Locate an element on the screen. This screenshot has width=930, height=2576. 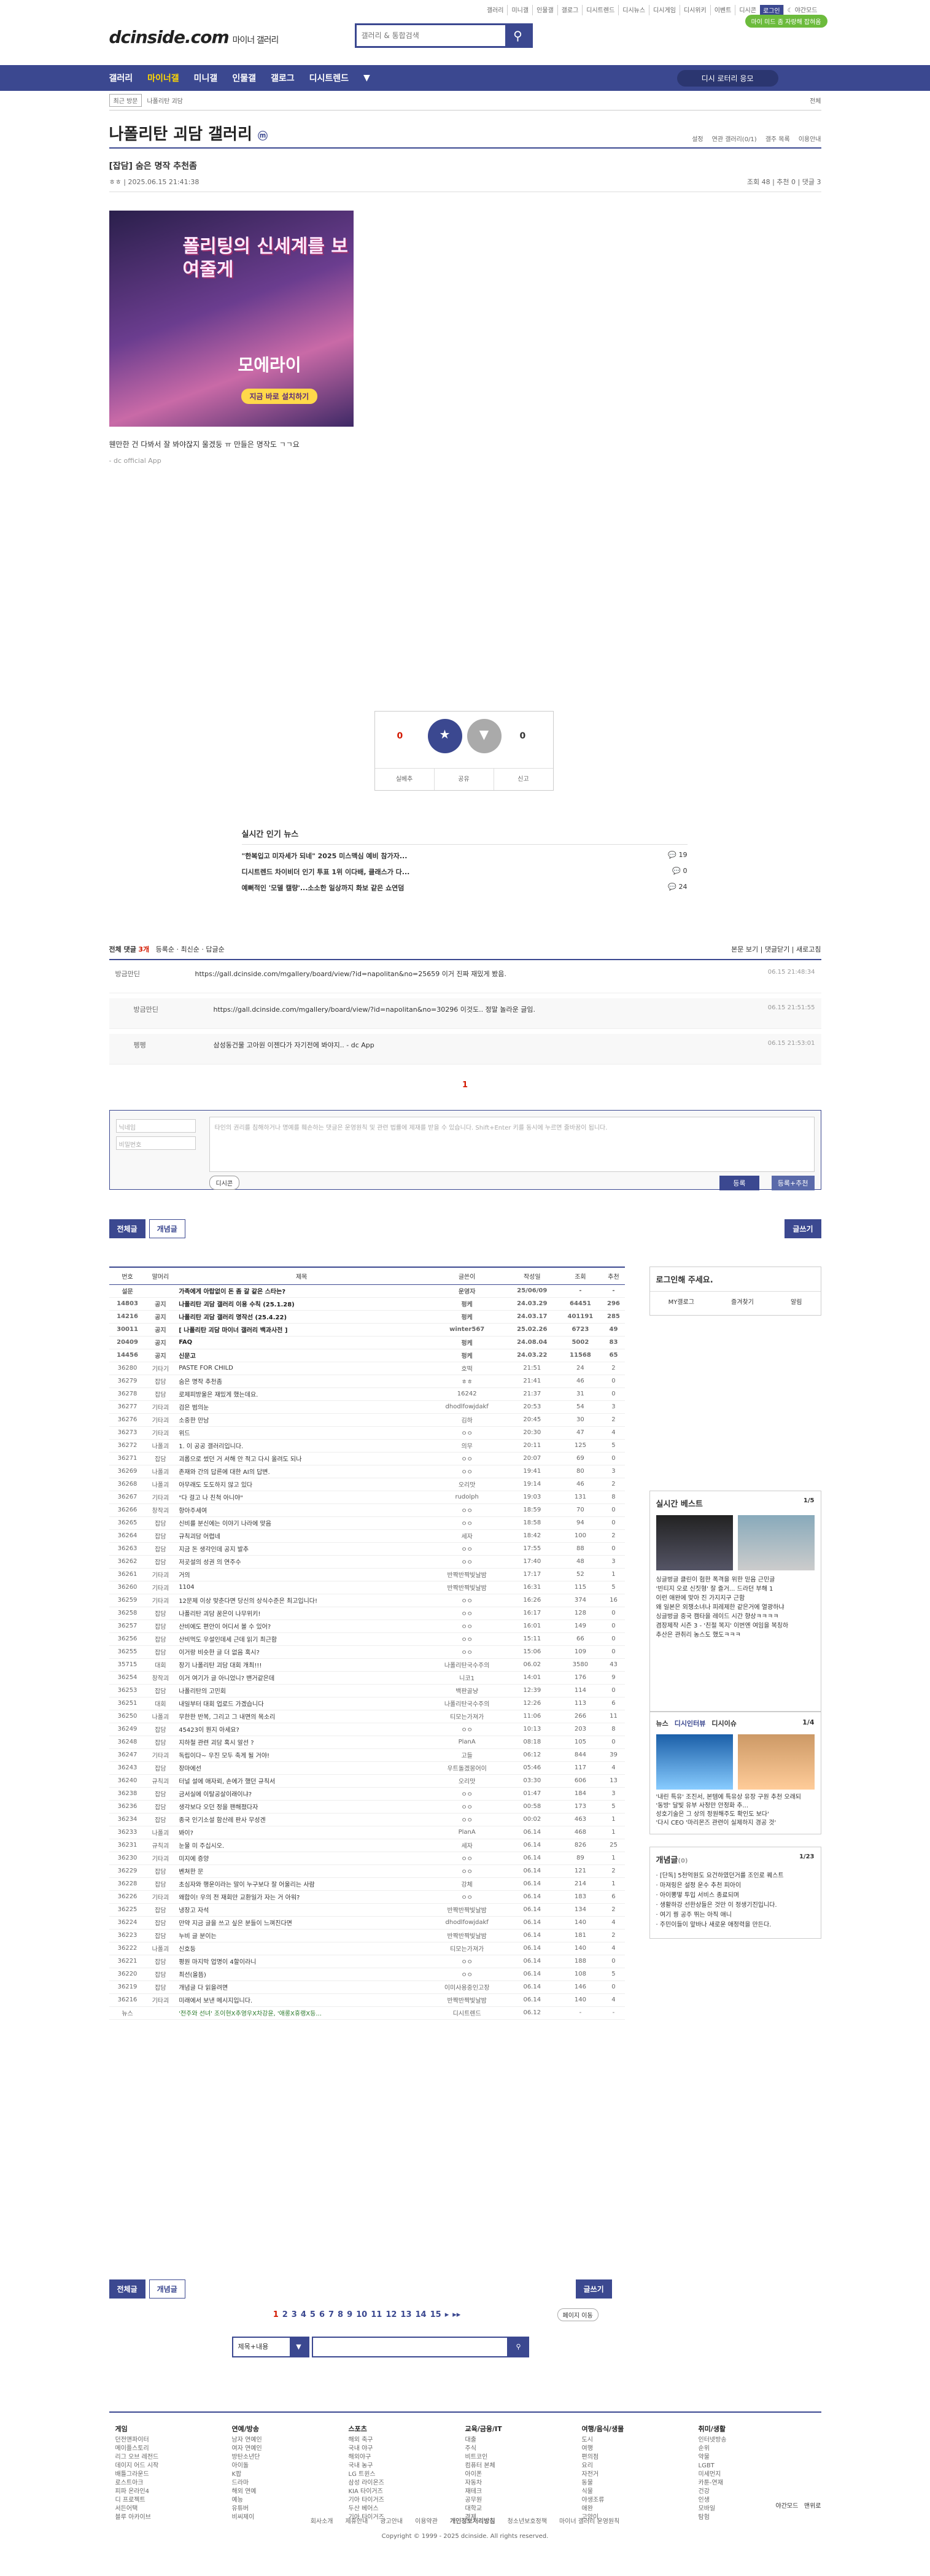
gallery-link-1: 연관 갤러리(0/1) is located at coordinates (734, 138).